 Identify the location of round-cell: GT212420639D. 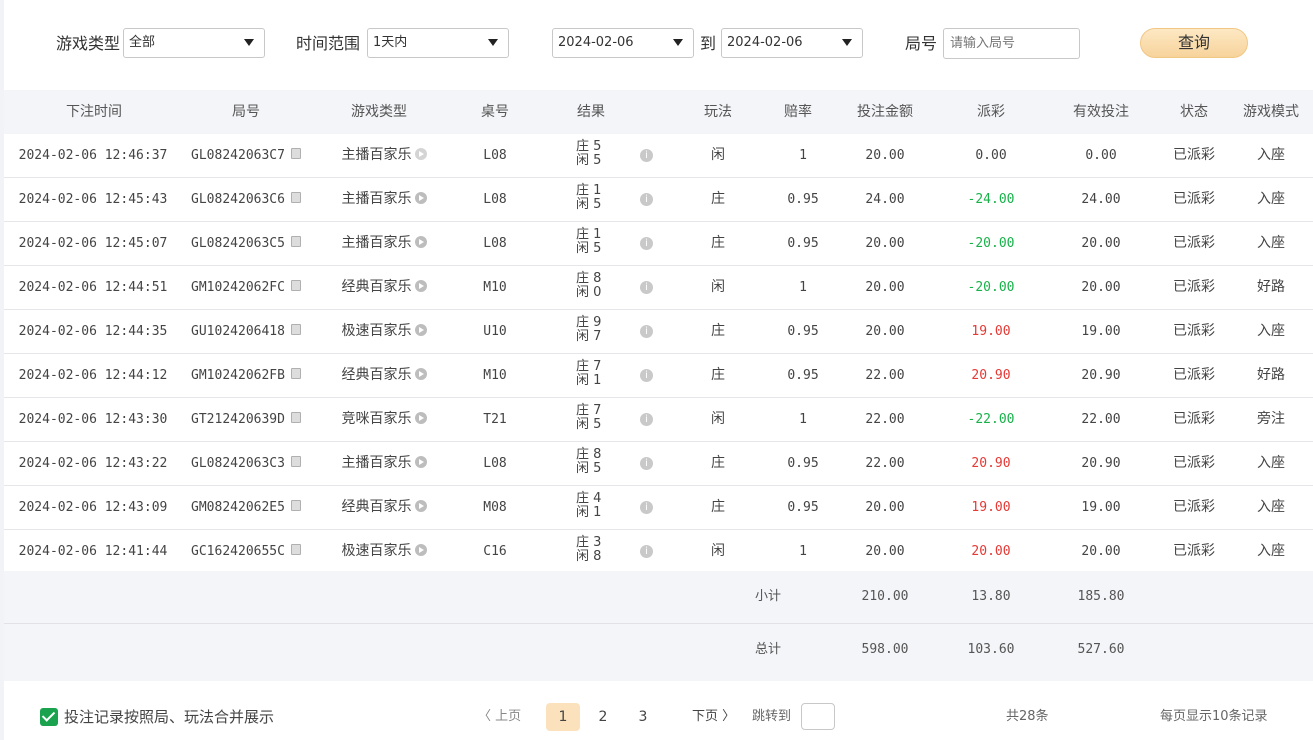
(246, 419).